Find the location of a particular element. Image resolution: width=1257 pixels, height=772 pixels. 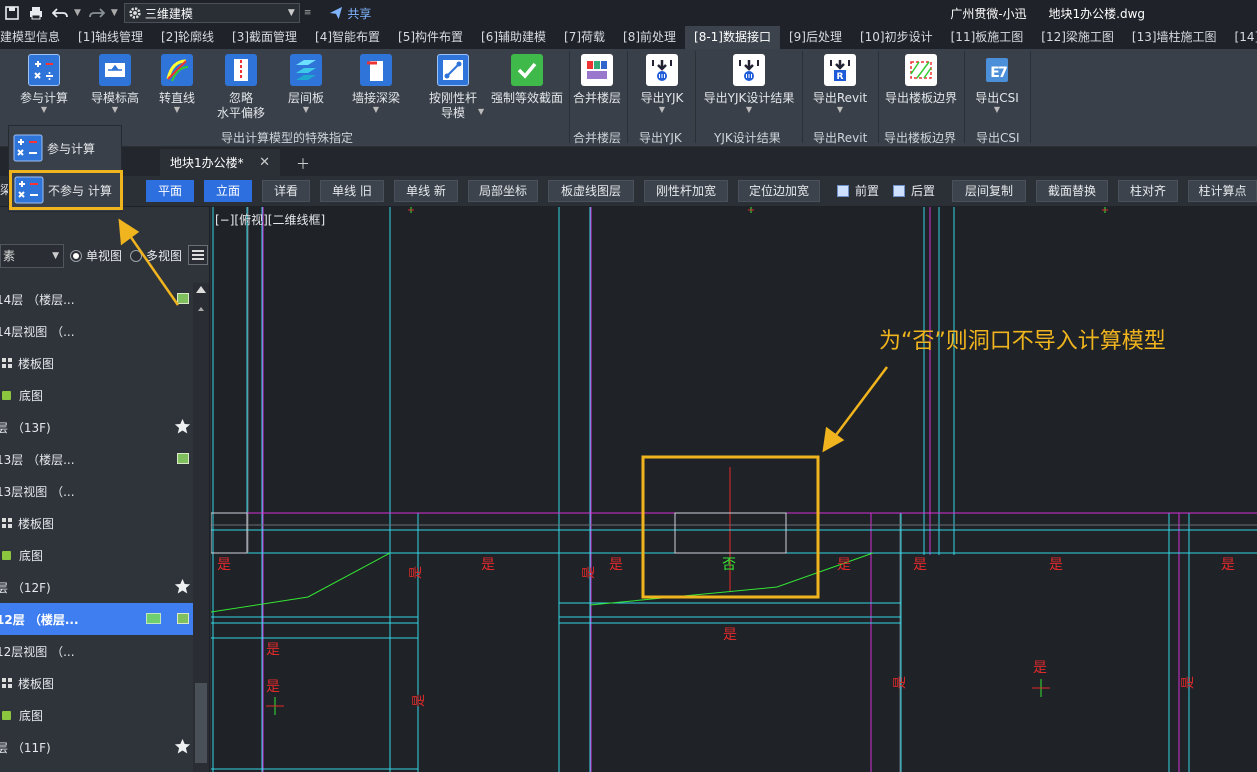

column-calc-point-button: 柱计算点 is located at coordinates (1222, 191).